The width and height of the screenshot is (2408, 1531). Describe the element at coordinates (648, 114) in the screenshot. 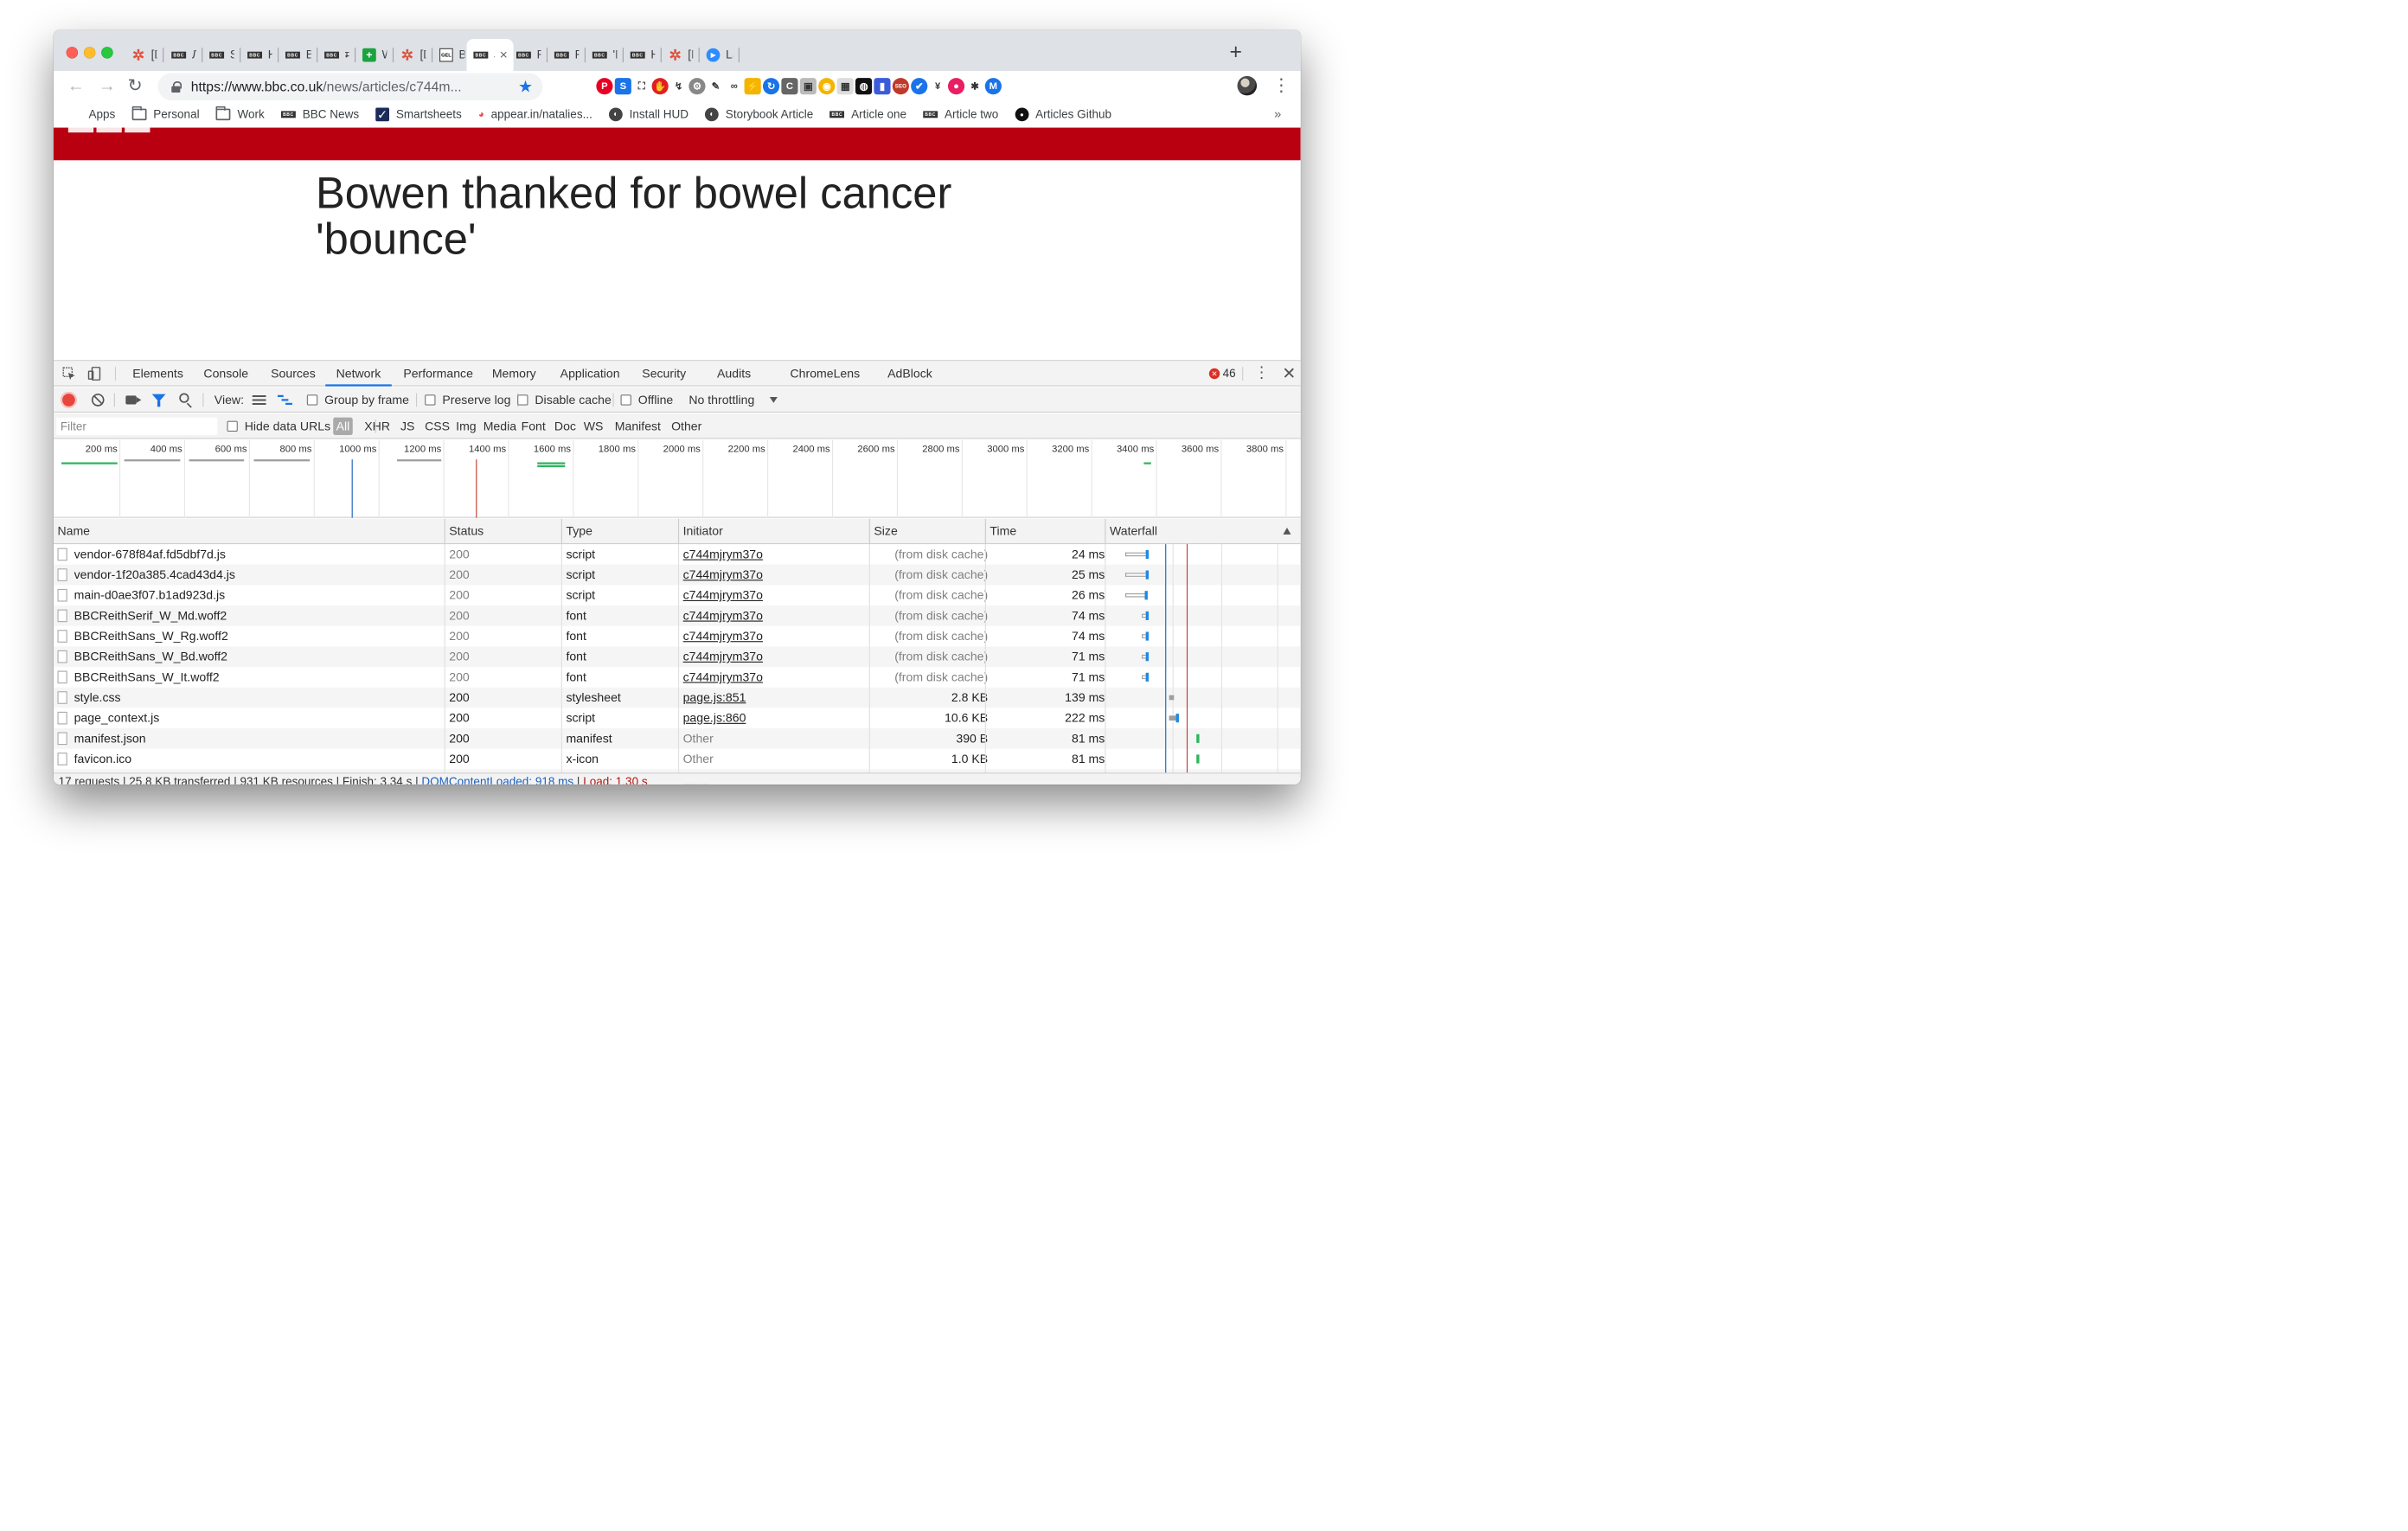

I see `bookmark-item: ◐ Install HUD` at that location.